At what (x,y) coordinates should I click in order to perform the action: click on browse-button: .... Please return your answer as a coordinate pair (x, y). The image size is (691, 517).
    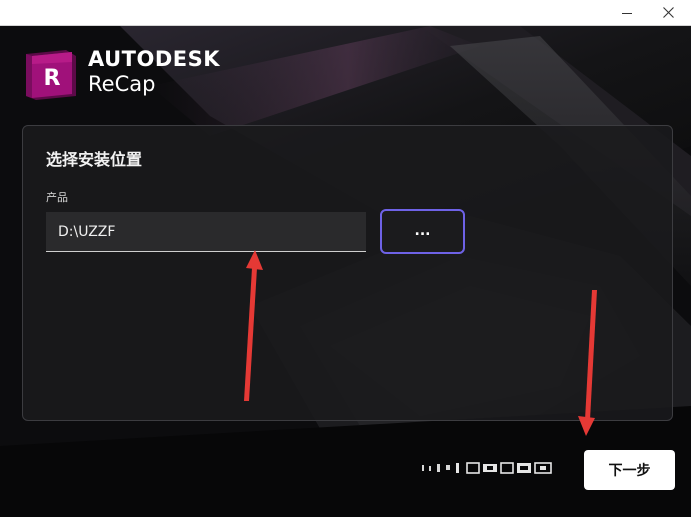
    Looking at the image, I should click on (422, 231).